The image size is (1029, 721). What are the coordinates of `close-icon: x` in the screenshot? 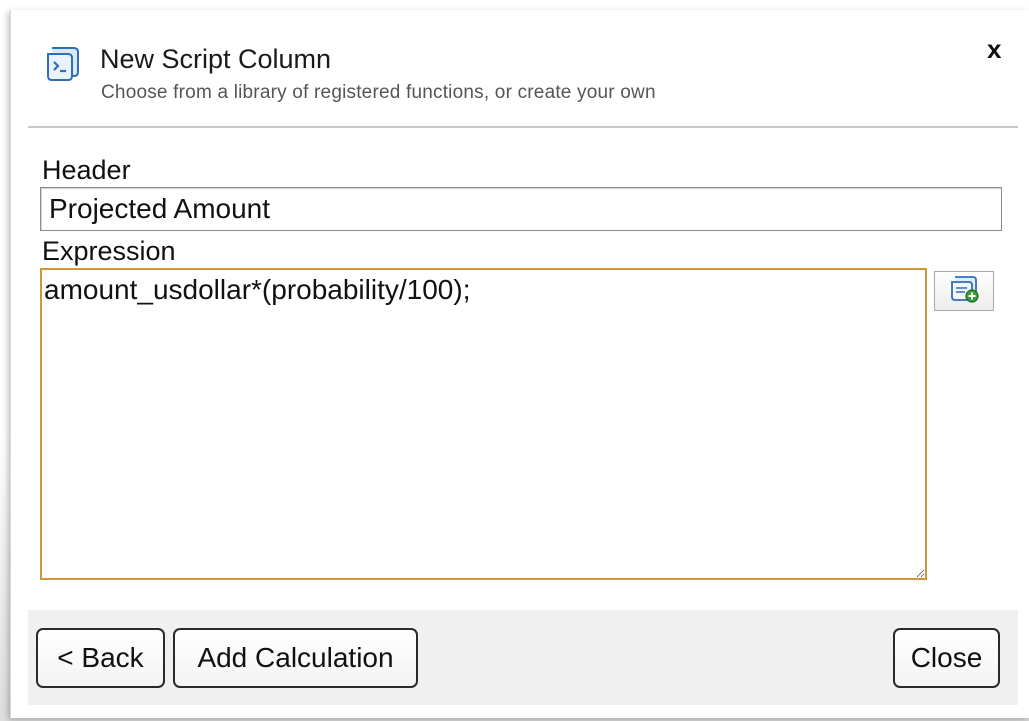 It's located at (994, 49).